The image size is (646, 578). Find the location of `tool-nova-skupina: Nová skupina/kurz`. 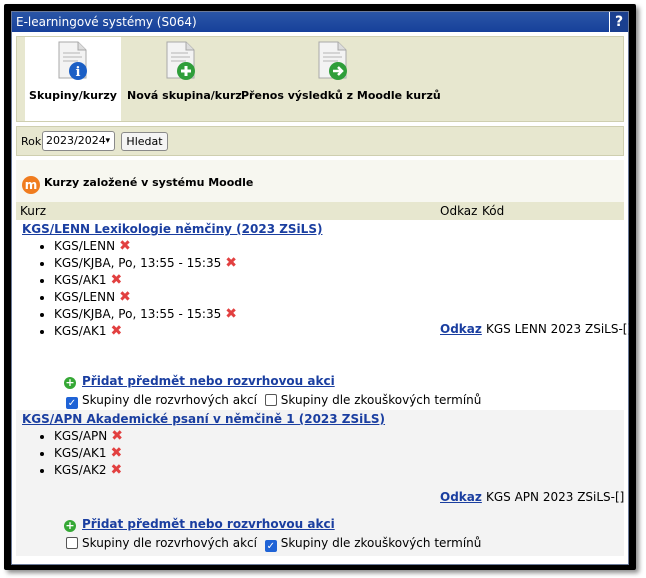

tool-nova-skupina: Nová skupina/kurz is located at coordinates (184, 79).